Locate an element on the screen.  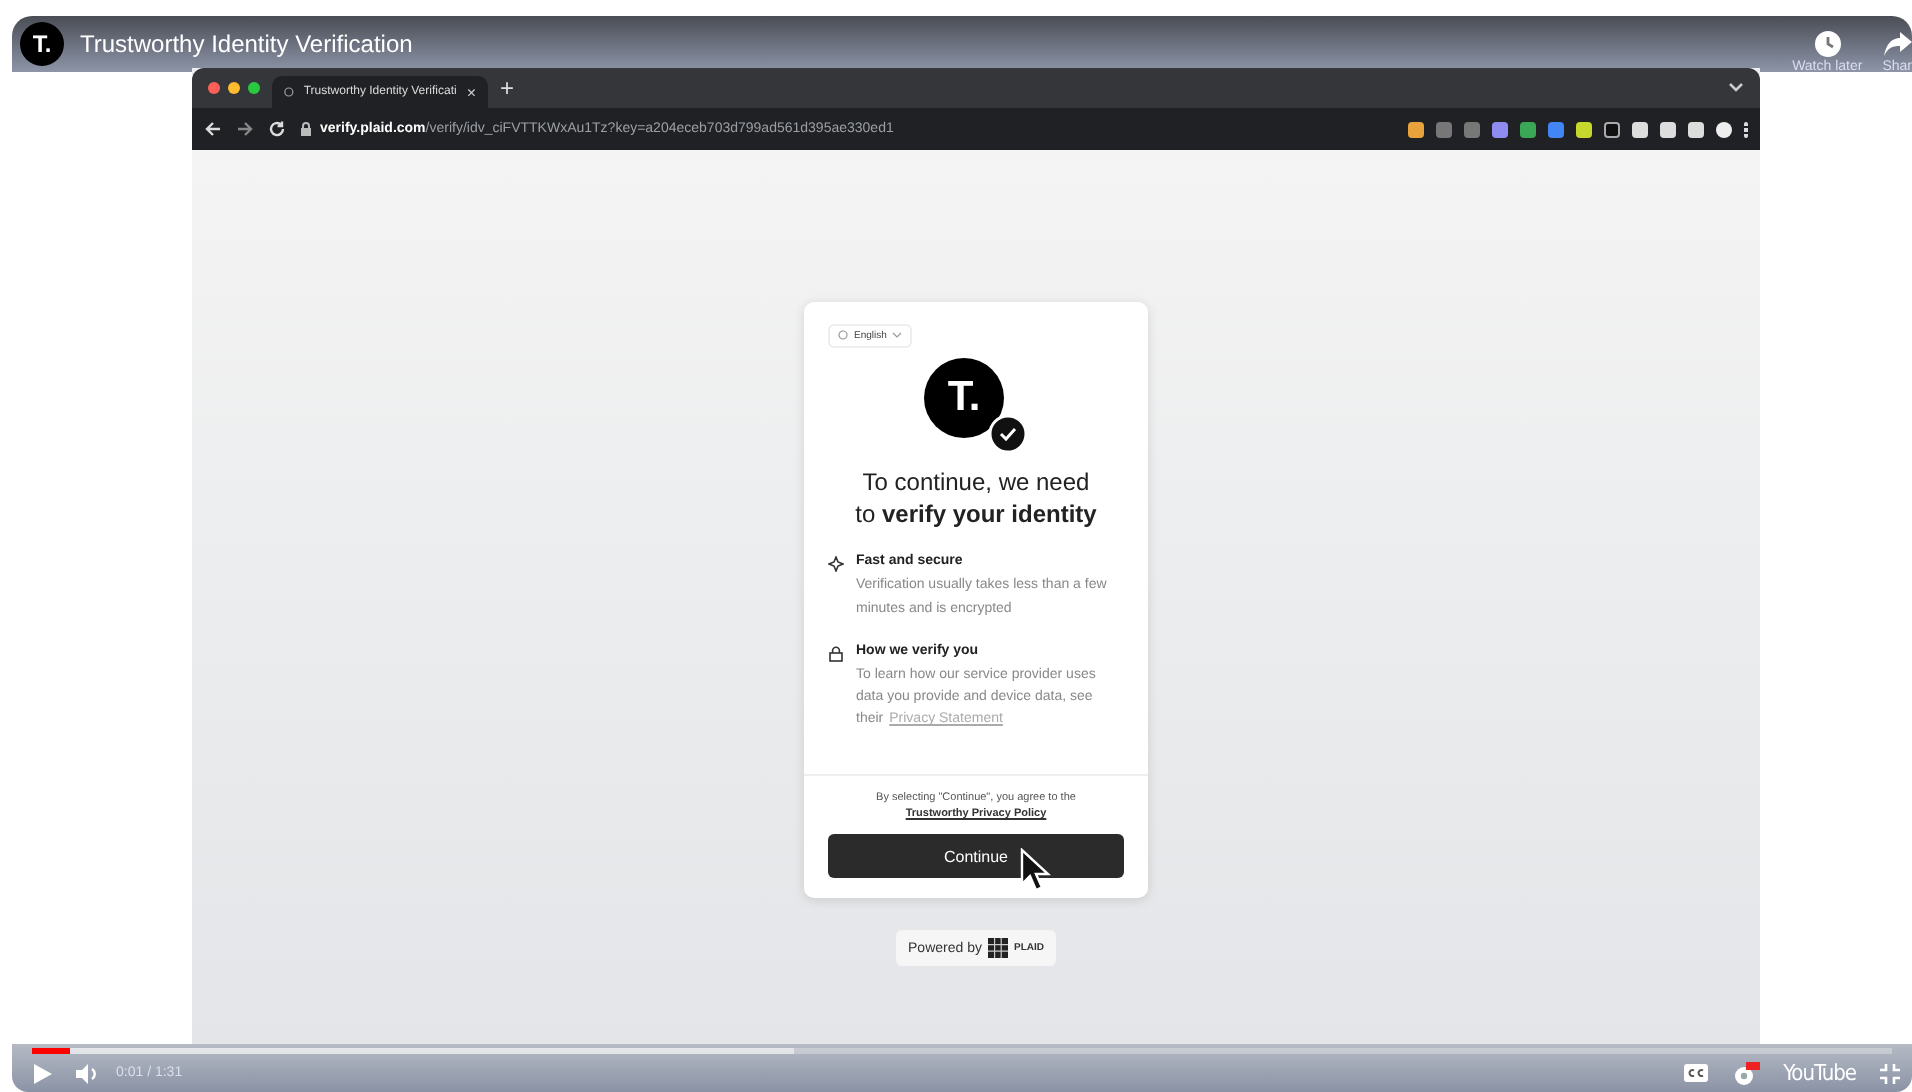
check-badge-icon is located at coordinates (1008, 434).